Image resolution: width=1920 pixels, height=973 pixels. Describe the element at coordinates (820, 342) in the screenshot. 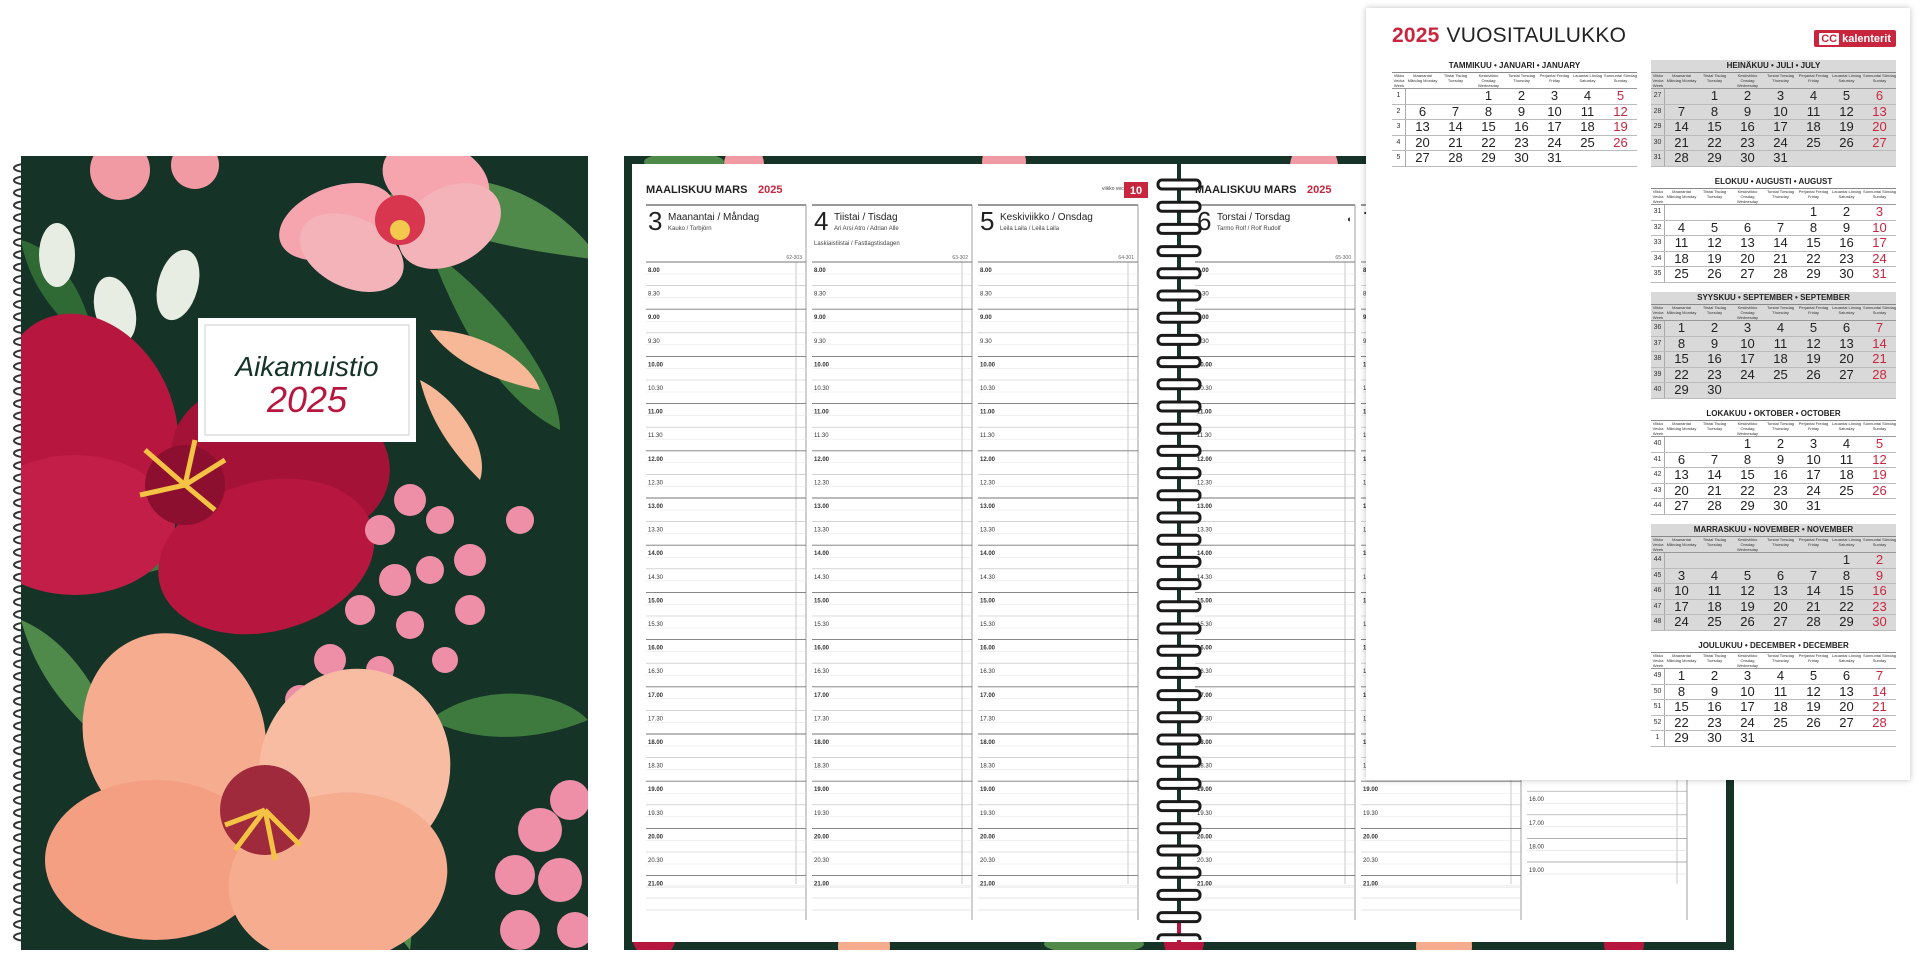

I see `time-label: 9.30` at that location.